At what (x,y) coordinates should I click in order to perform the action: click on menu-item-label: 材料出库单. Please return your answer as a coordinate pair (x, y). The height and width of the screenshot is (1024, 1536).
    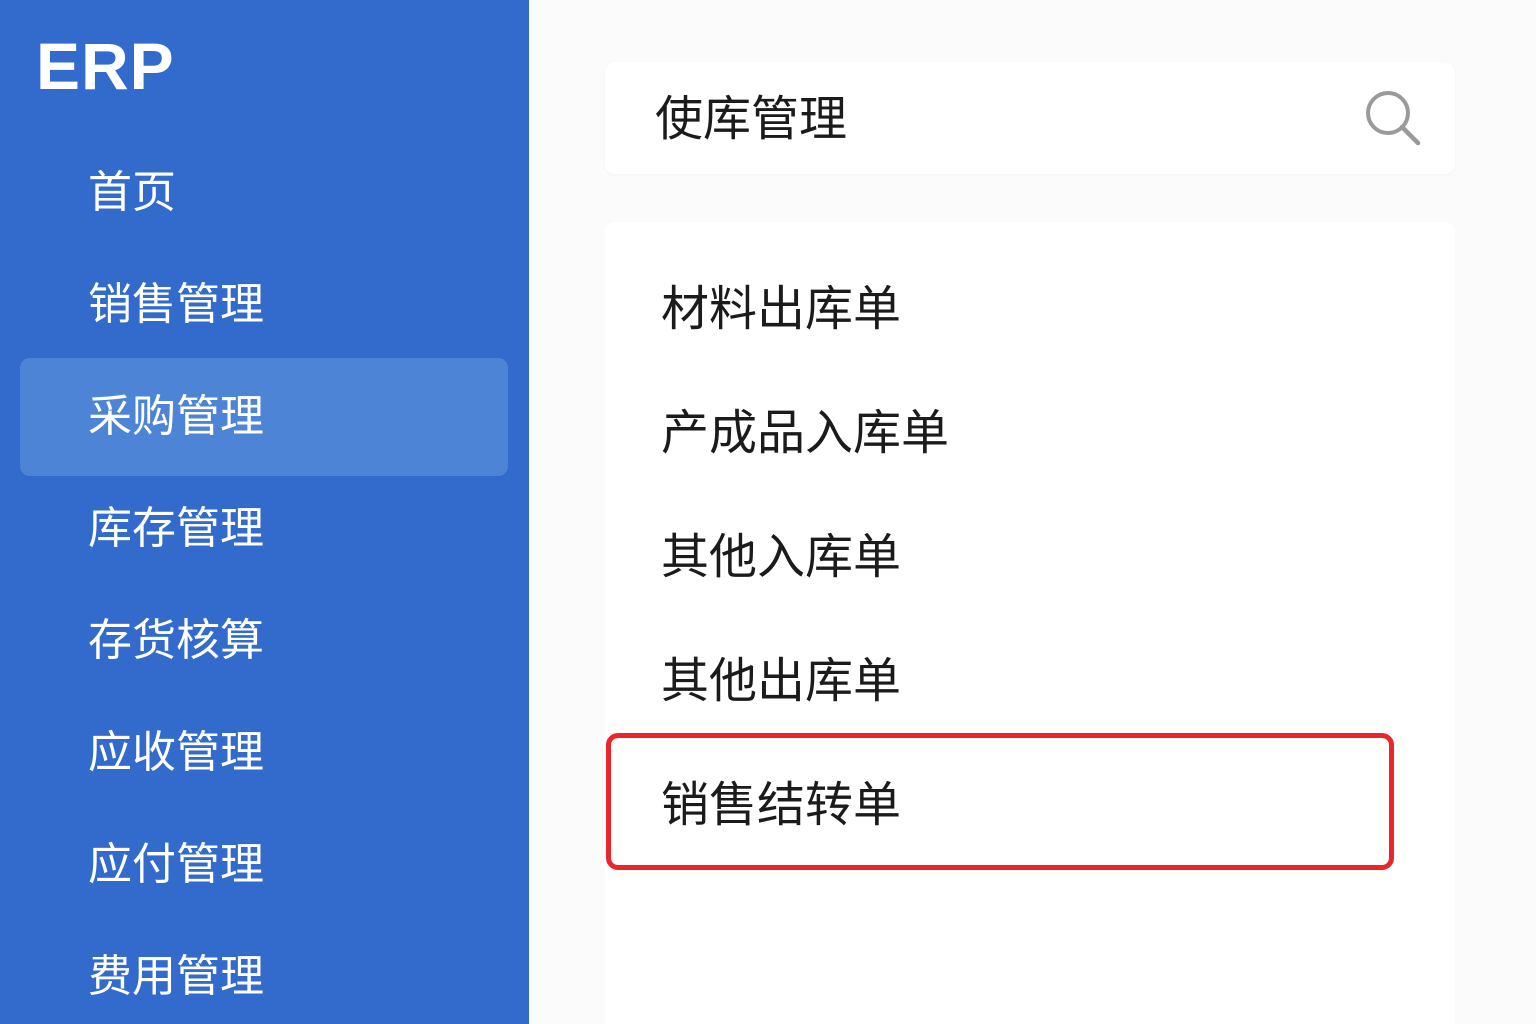
    Looking at the image, I should click on (781, 309).